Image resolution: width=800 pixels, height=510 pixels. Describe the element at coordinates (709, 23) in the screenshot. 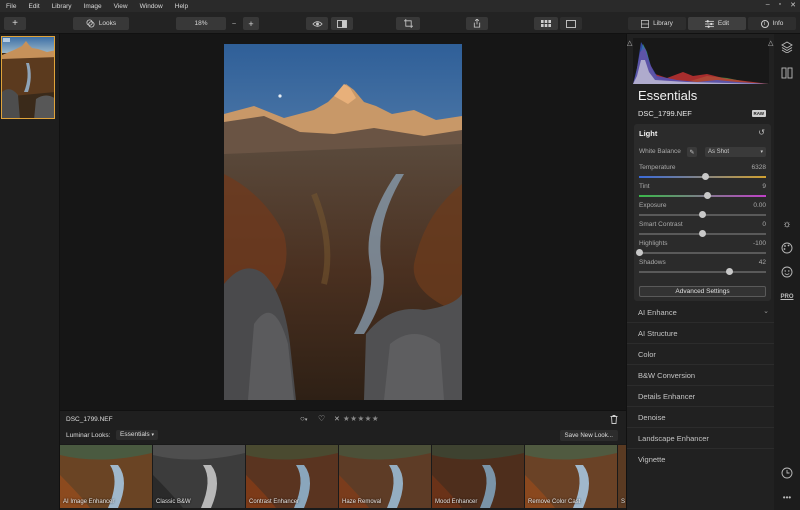

I see `sliders-icon` at that location.